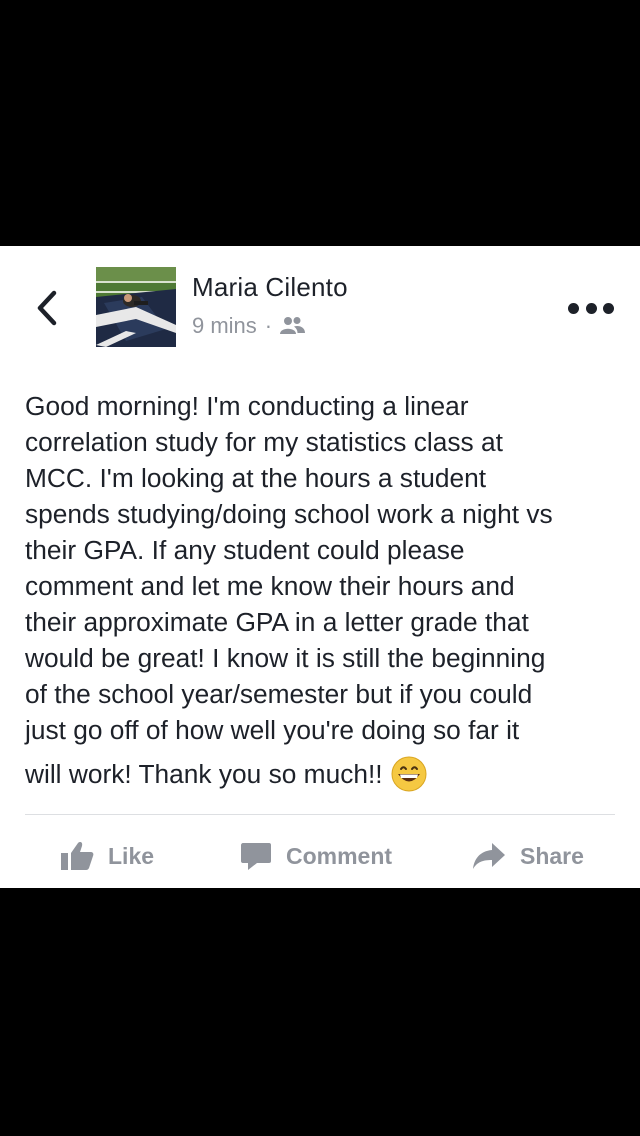  What do you see at coordinates (256, 856) in the screenshot?
I see `comment-icon` at bounding box center [256, 856].